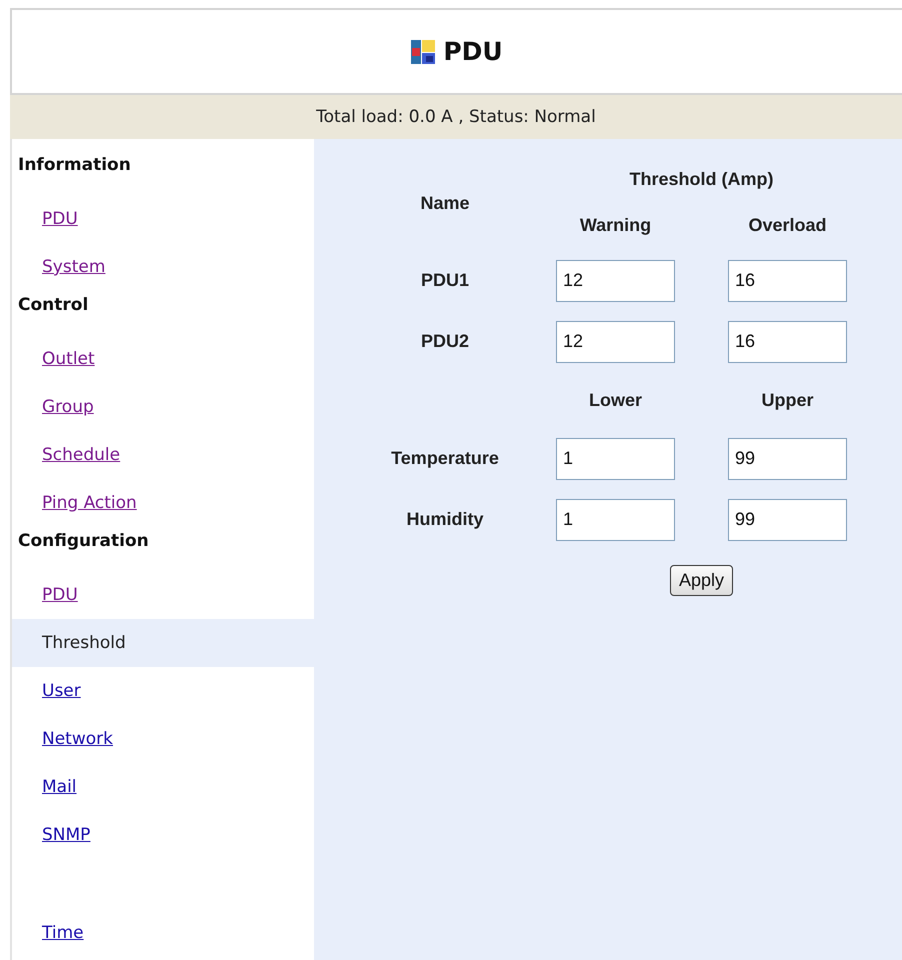 This screenshot has height=960, width=902. What do you see at coordinates (423, 52) in the screenshot?
I see `logo-icon` at bounding box center [423, 52].